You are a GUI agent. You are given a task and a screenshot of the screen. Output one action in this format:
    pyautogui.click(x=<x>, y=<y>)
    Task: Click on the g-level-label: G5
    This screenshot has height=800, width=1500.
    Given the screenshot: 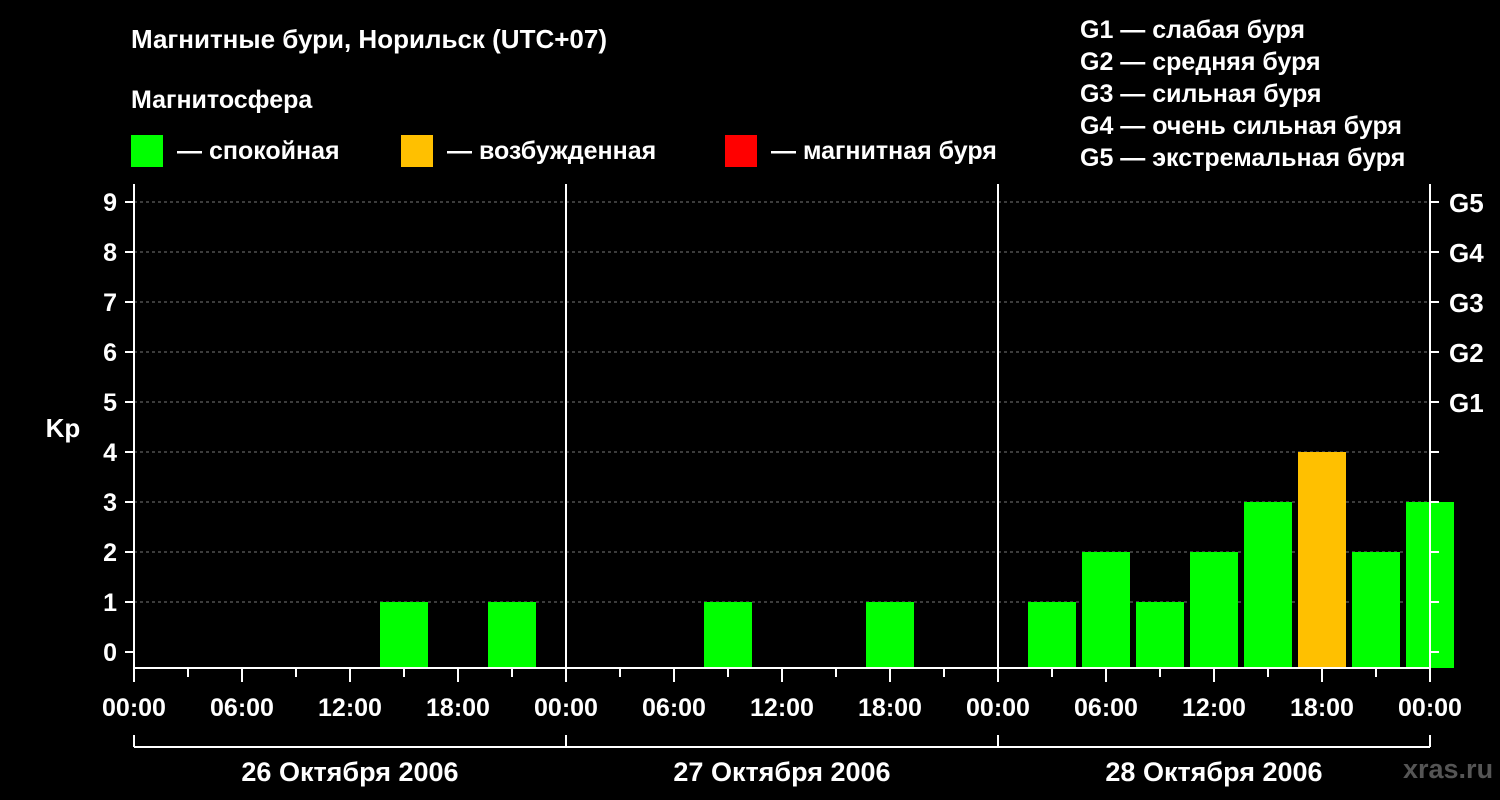 What is the action you would take?
    pyautogui.click(x=1466, y=203)
    